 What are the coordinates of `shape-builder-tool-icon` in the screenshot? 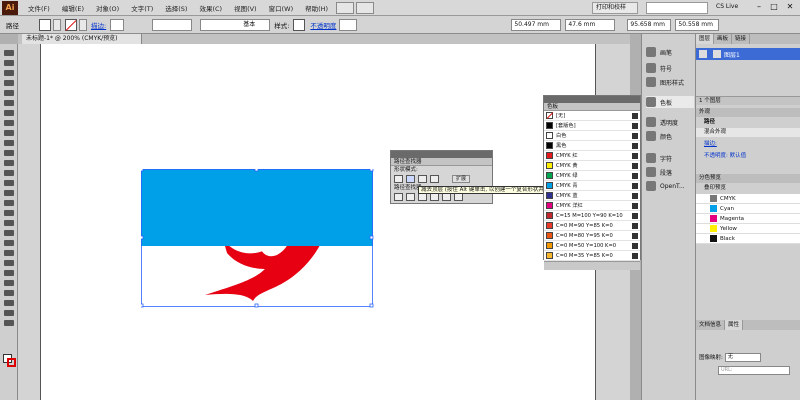 It's located at (9, 213).